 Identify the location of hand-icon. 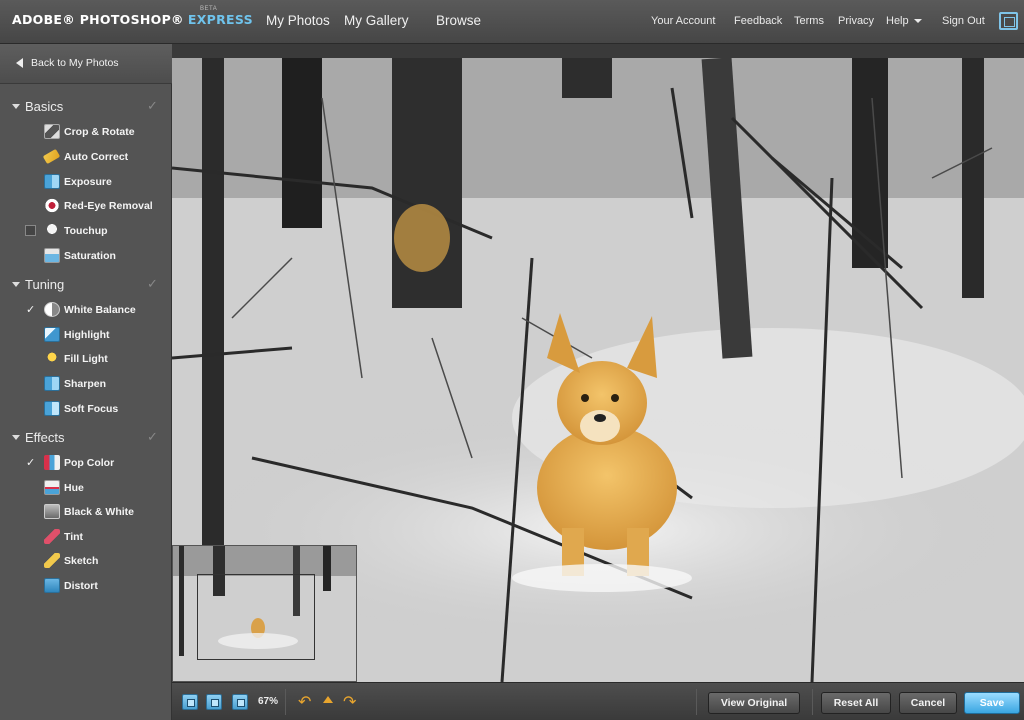
(52, 230).